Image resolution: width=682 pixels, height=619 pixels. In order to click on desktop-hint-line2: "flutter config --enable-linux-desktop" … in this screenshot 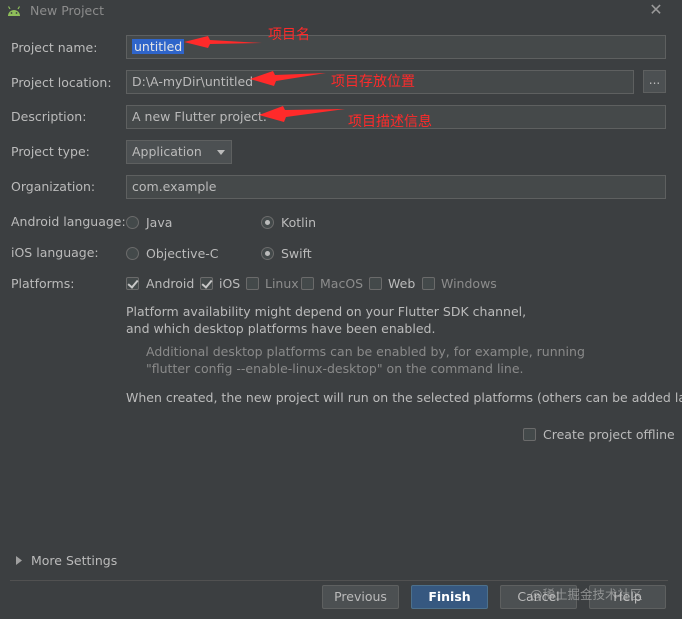, I will do `click(335, 368)`.